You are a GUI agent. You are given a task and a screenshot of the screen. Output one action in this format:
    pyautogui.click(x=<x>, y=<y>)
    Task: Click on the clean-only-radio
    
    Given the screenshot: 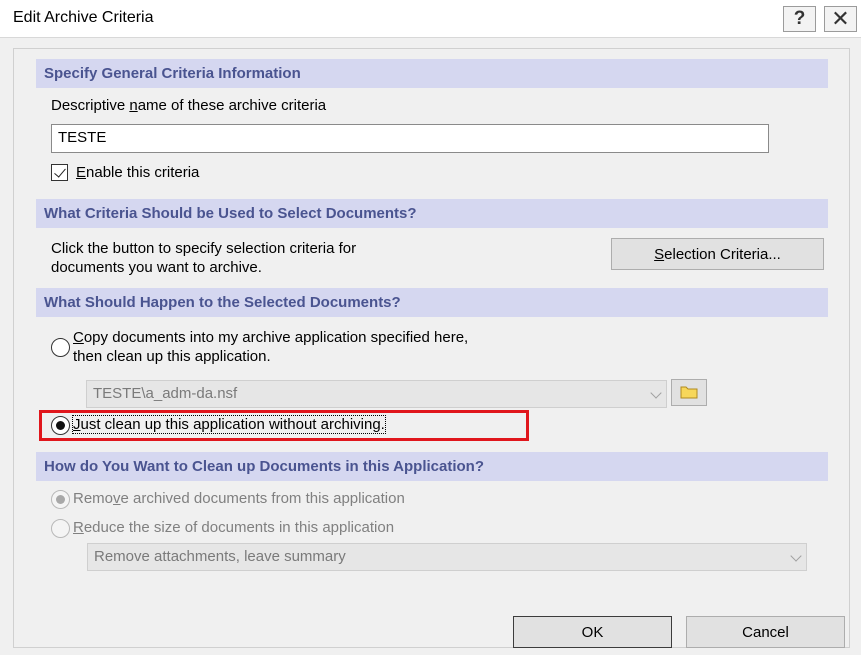 What is the action you would take?
    pyautogui.click(x=60, y=425)
    